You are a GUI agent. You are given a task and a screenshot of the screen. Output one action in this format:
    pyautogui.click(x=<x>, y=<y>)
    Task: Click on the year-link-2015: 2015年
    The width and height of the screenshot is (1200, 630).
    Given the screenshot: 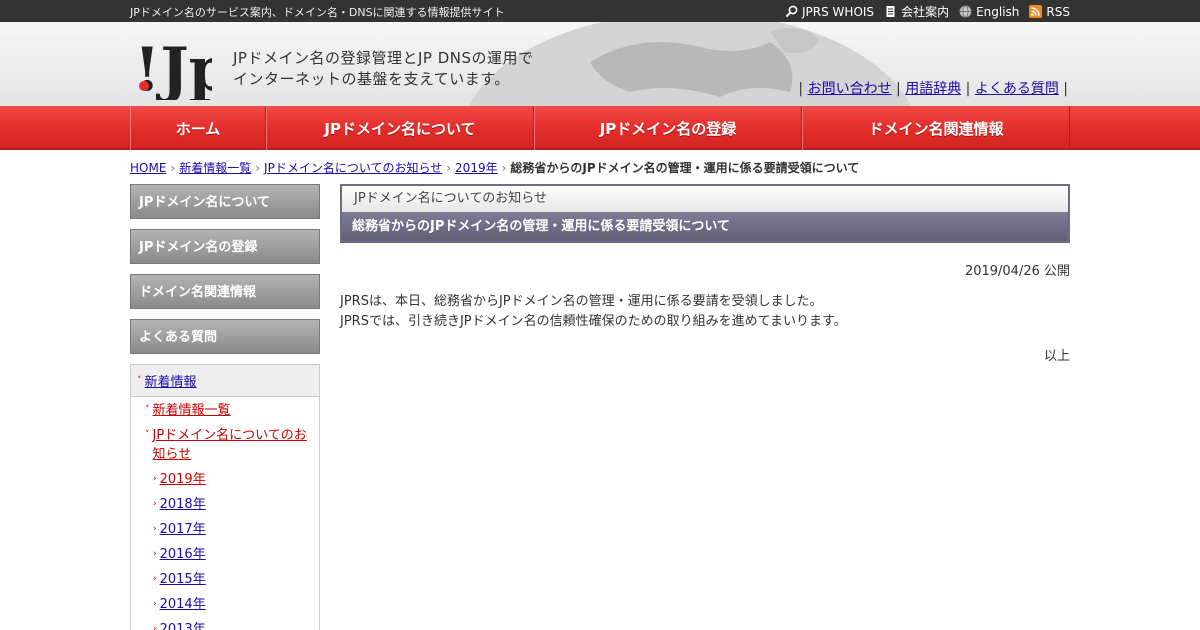 What is the action you would take?
    pyautogui.click(x=183, y=579)
    